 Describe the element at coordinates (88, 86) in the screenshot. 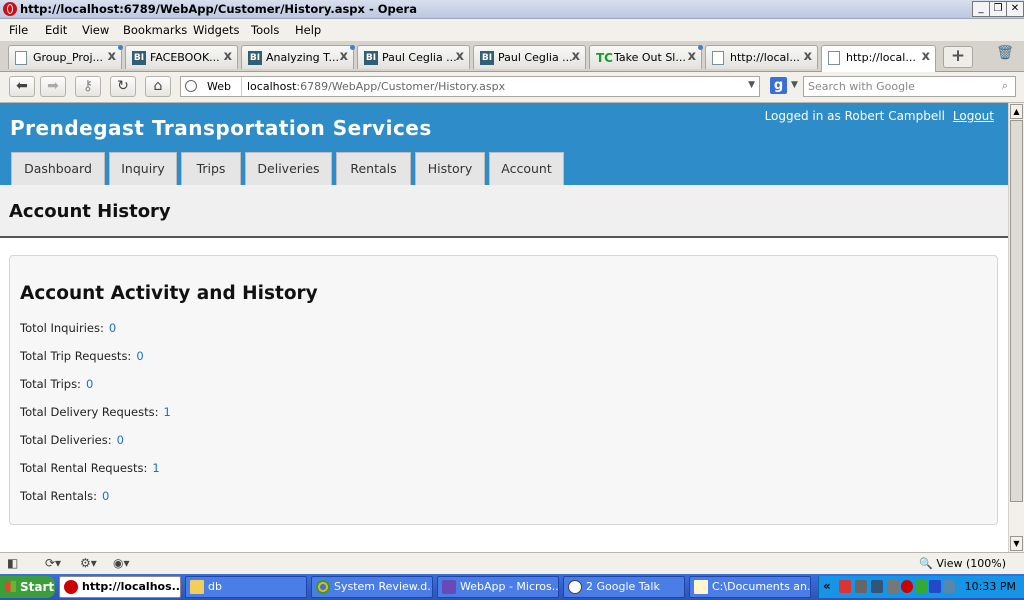

I see `key-icon: ⚷` at that location.